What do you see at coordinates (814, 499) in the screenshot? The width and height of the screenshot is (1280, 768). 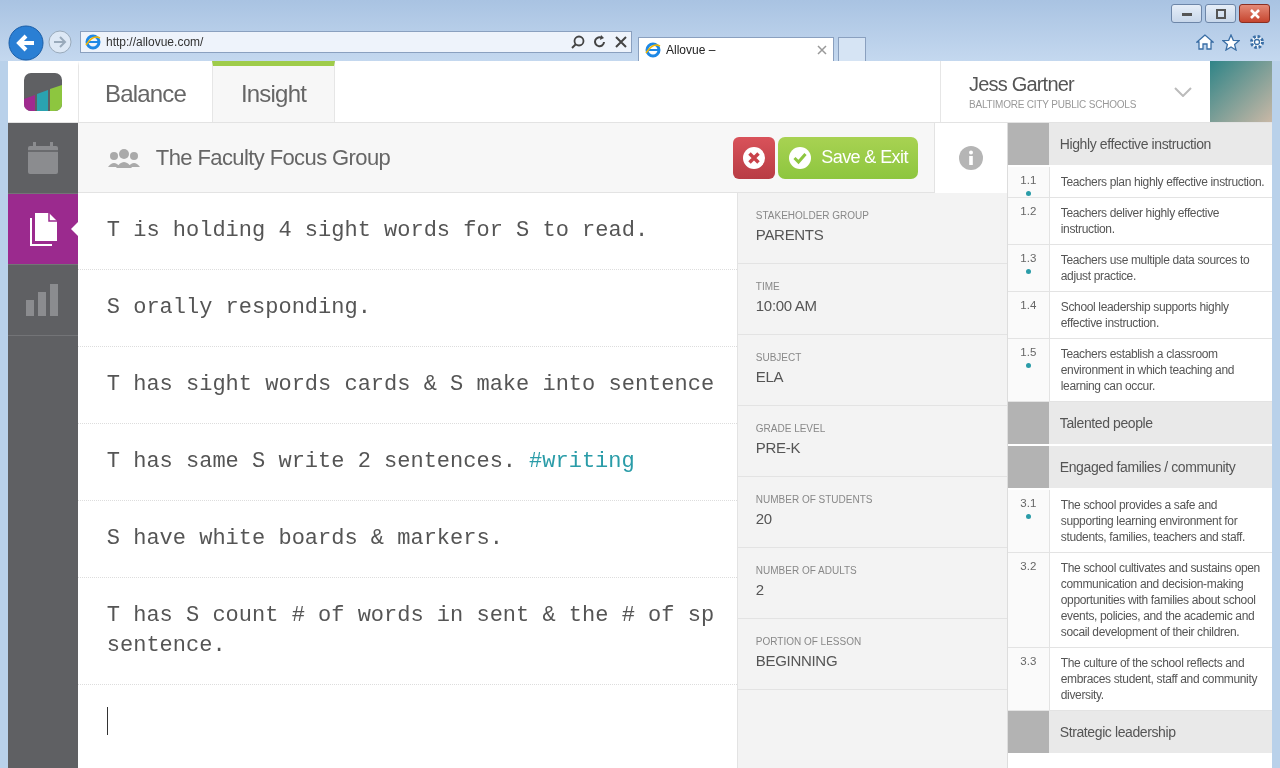 I see `detail-label: NUMBER OF STUDENTS` at bounding box center [814, 499].